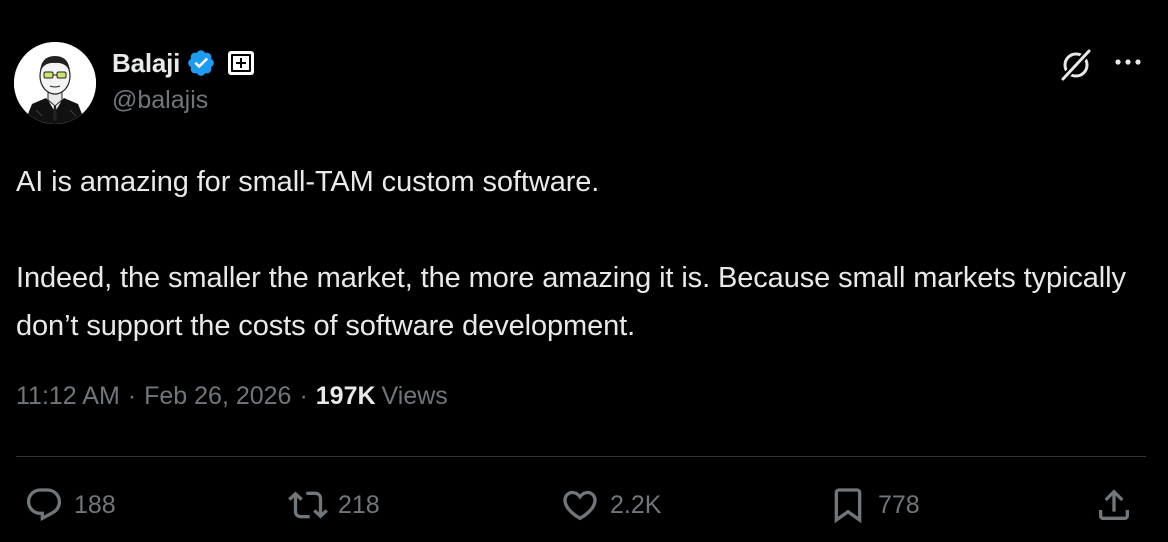  I want to click on like-button: 2.2K, so click(610, 505).